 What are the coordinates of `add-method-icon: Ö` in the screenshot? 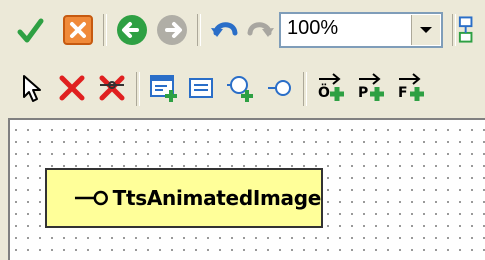 It's located at (331, 87).